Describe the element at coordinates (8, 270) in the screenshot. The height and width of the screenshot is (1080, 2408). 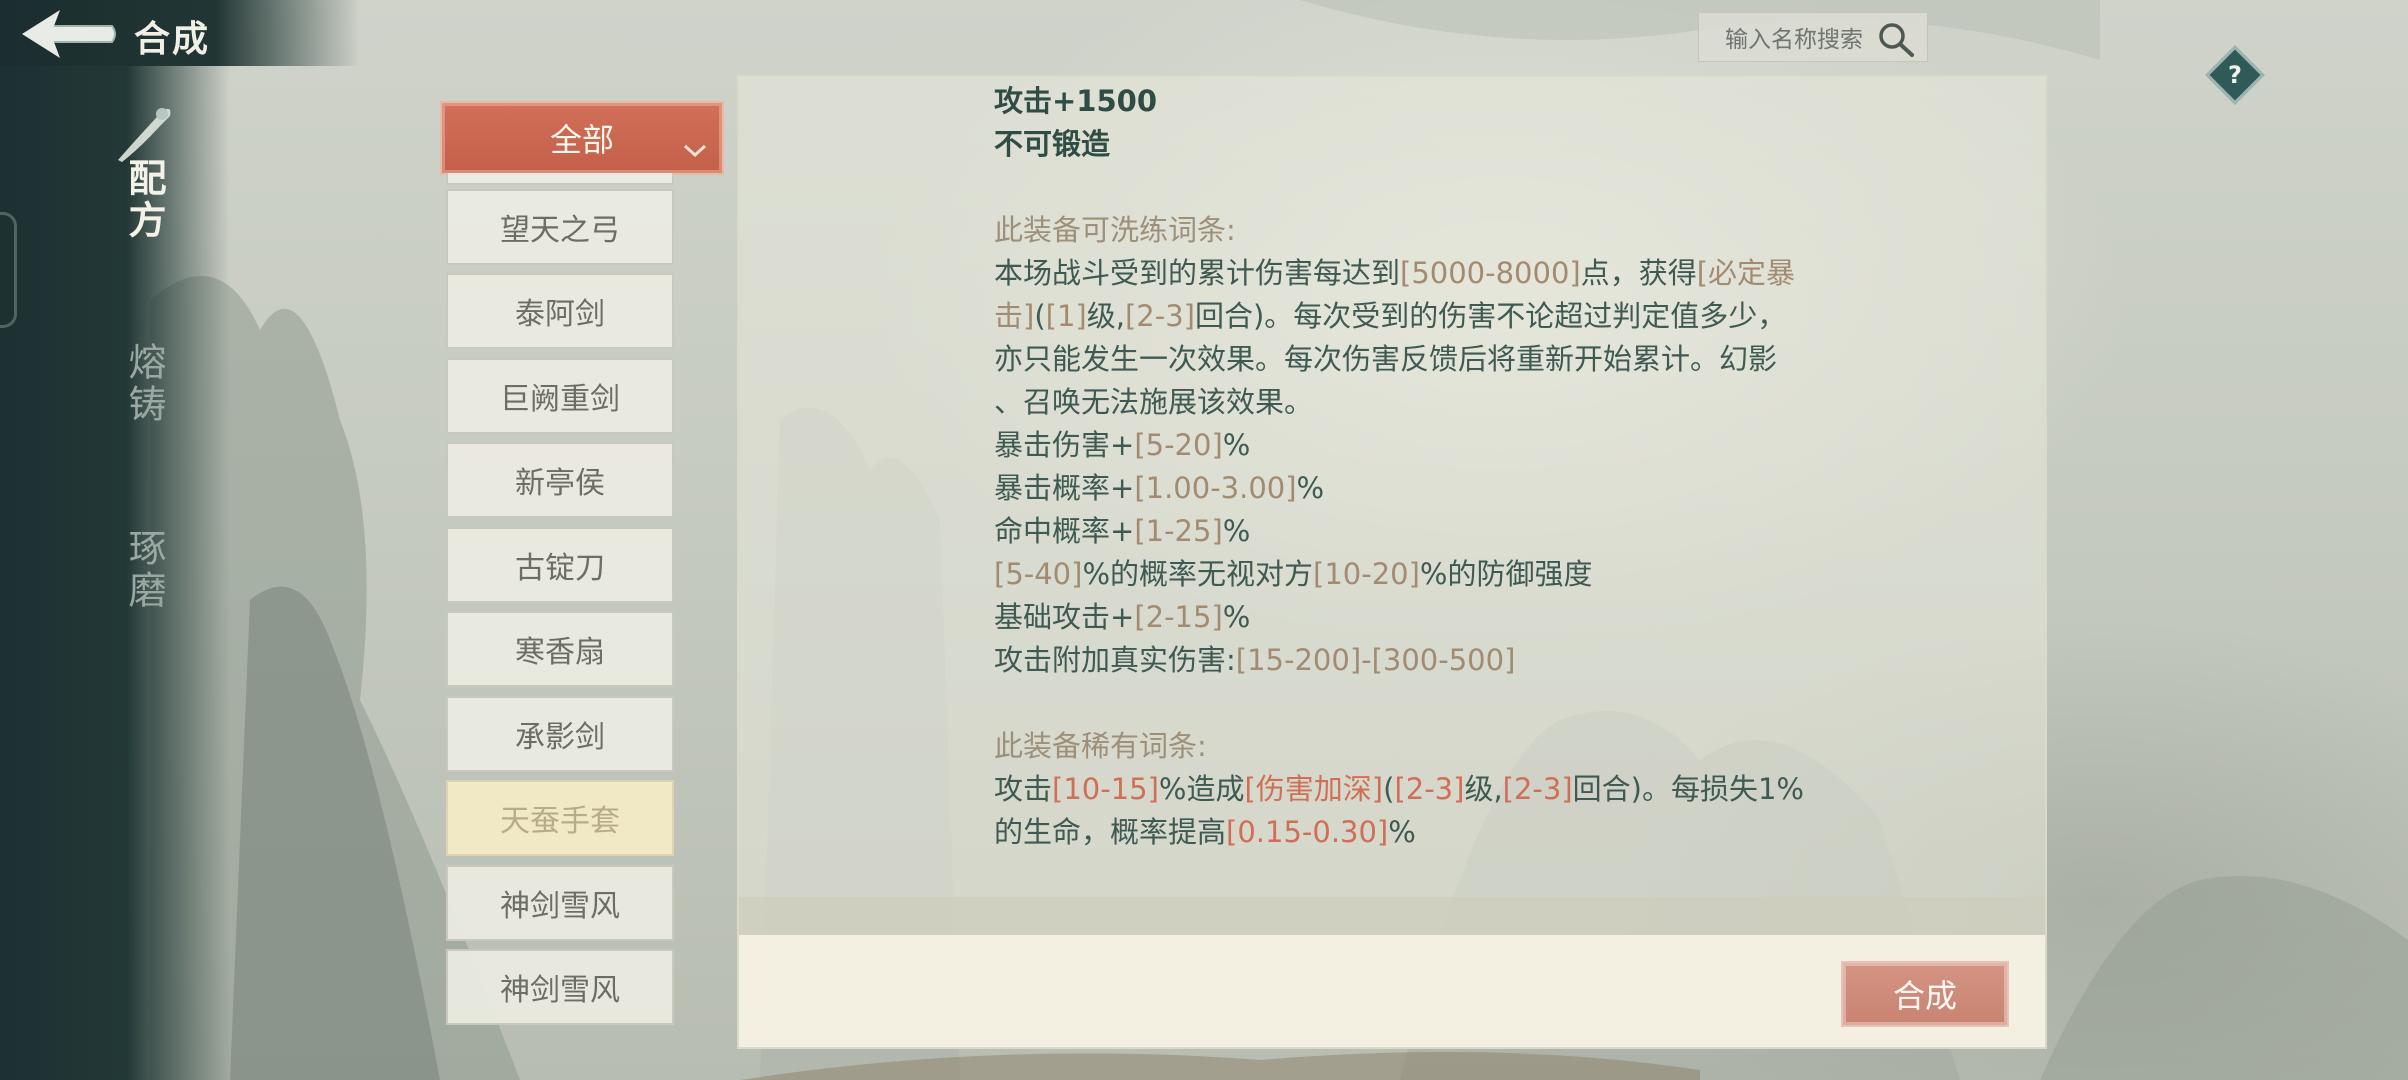
I see `sidebar-edge-tab` at that location.